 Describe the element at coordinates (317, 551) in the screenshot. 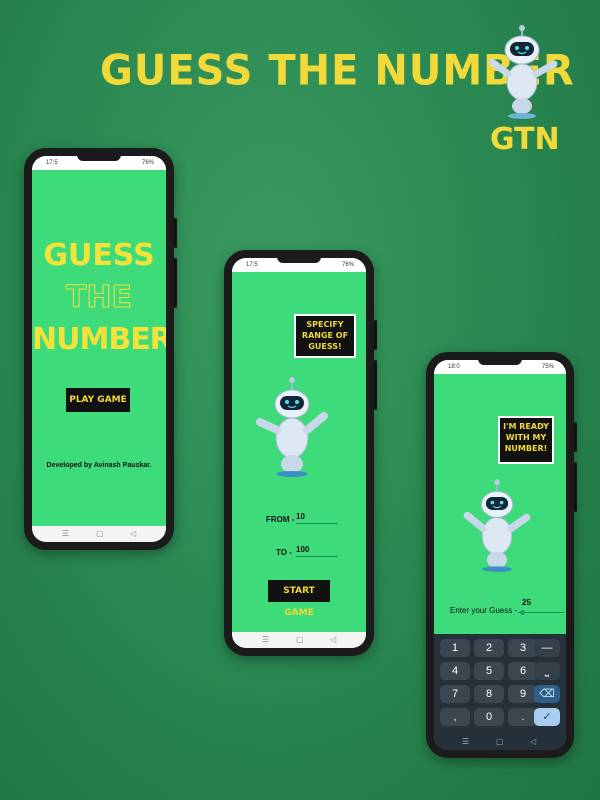

I see `to-input` at that location.